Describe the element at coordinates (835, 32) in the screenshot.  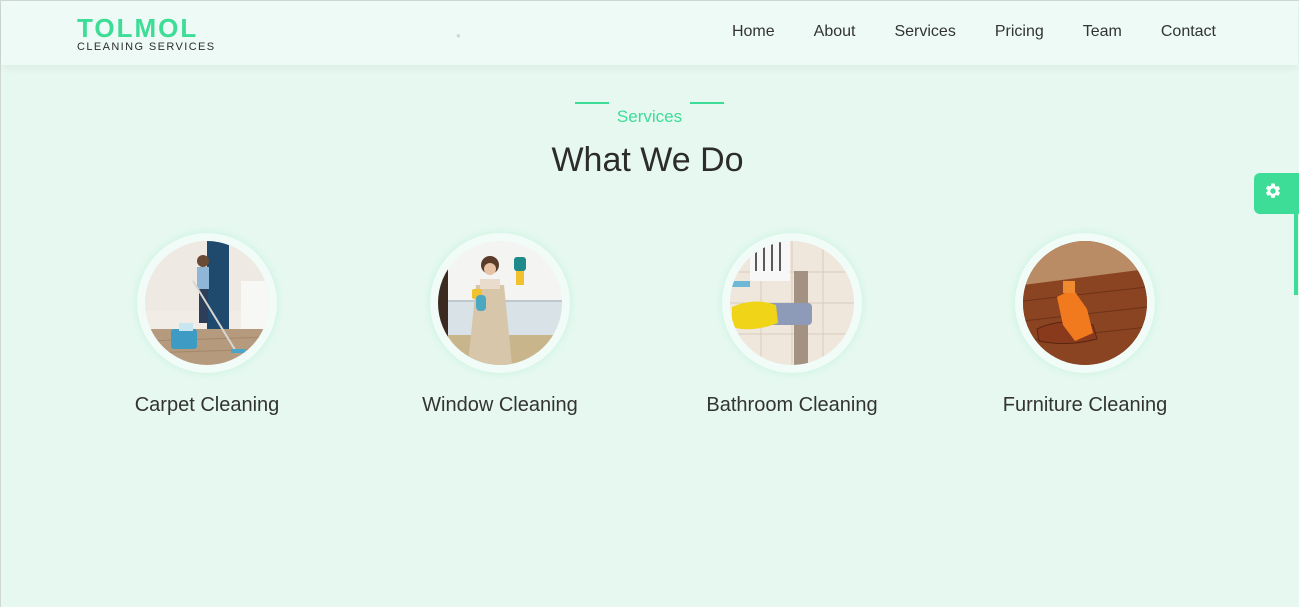
I see `nav-link-about: About` at that location.